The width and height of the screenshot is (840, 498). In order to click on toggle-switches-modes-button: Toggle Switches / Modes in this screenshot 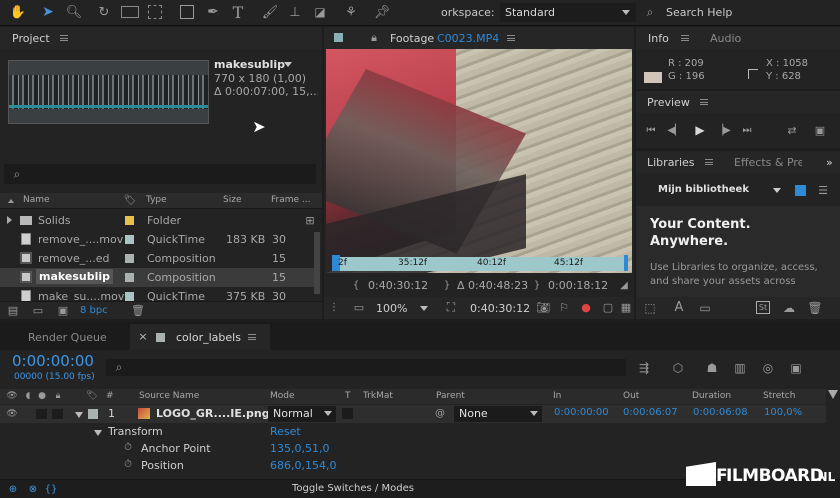, I will do `click(353, 488)`.